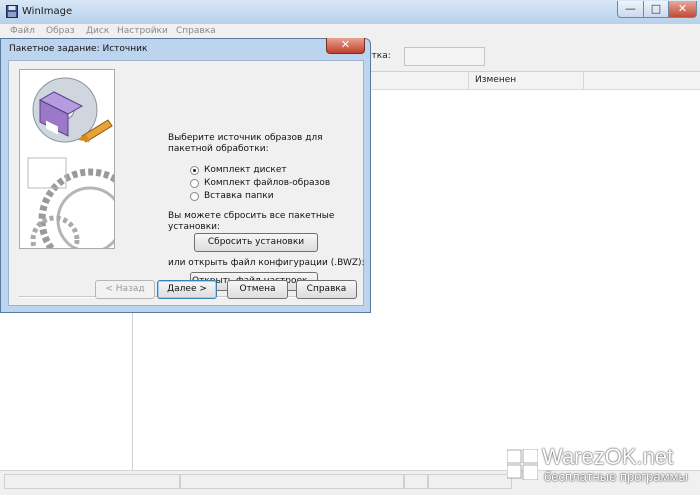  I want to click on menu-file: Файл, so click(22, 31).